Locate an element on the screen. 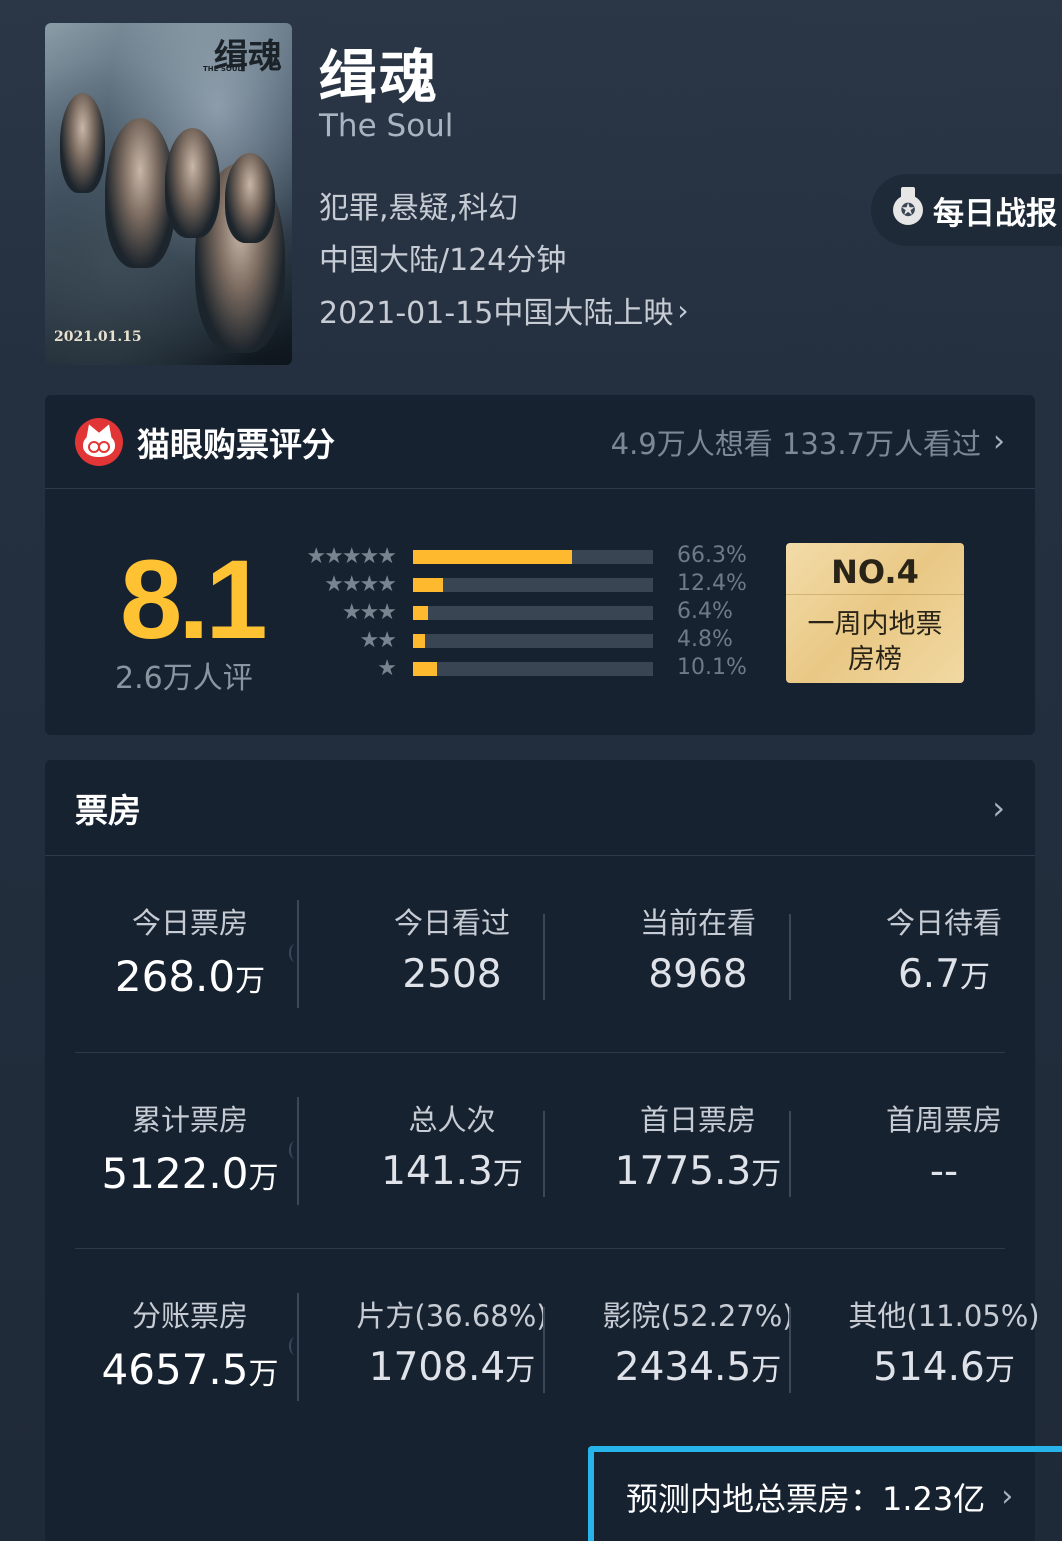 This screenshot has width=1062, height=1541. stat-label: 今日待看 is located at coordinates (943, 923).